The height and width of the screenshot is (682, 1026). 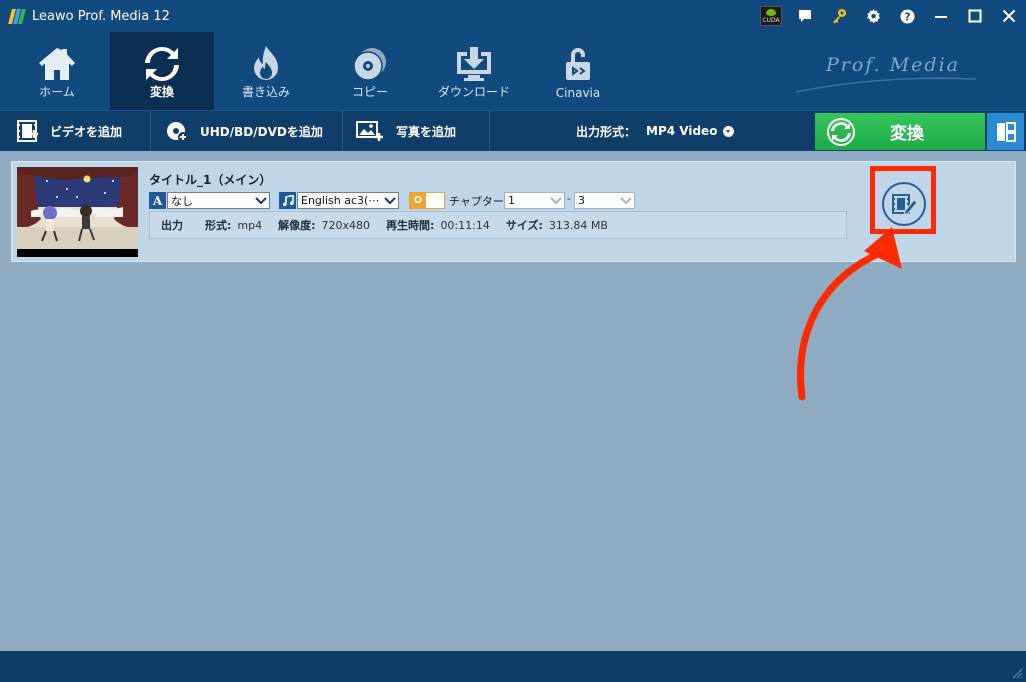 I want to click on brand-text: Prof. Media, so click(x=892, y=65).